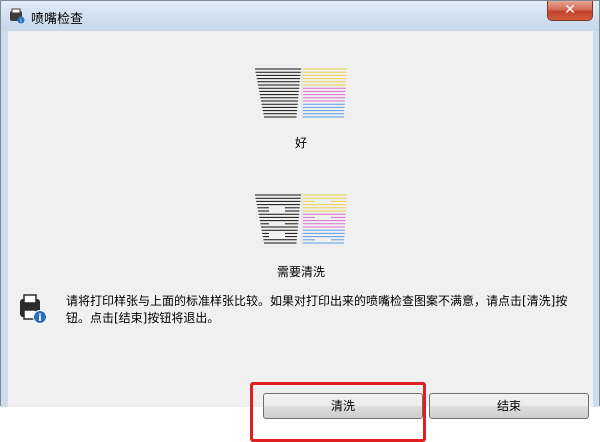 The height and width of the screenshot is (442, 600). Describe the element at coordinates (39, 318) in the screenshot. I see `svg-text: i` at that location.